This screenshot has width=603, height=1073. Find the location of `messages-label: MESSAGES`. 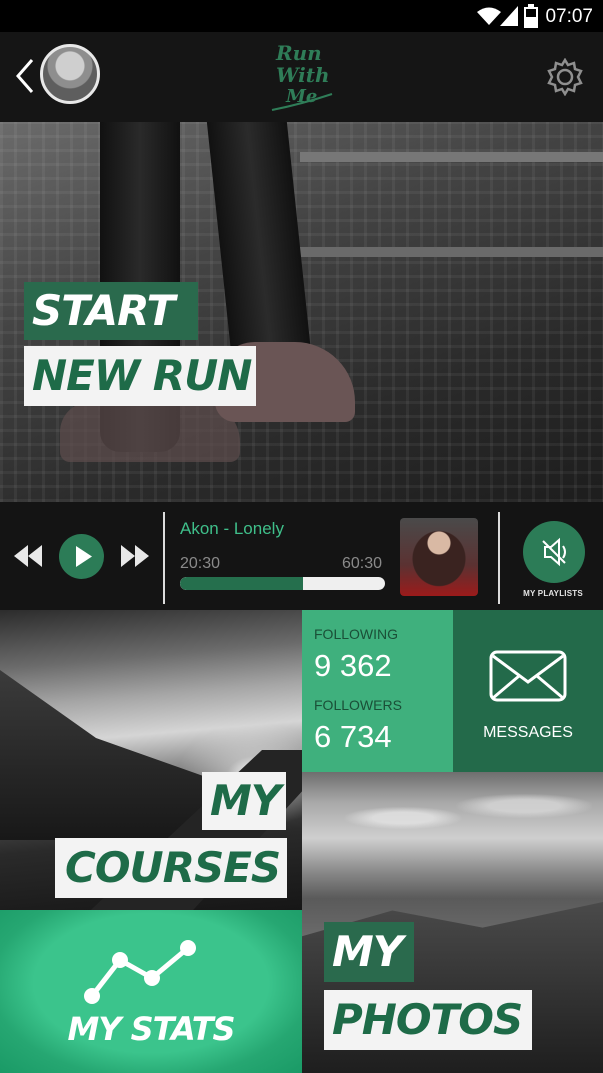

messages-label: MESSAGES is located at coordinates (528, 732).